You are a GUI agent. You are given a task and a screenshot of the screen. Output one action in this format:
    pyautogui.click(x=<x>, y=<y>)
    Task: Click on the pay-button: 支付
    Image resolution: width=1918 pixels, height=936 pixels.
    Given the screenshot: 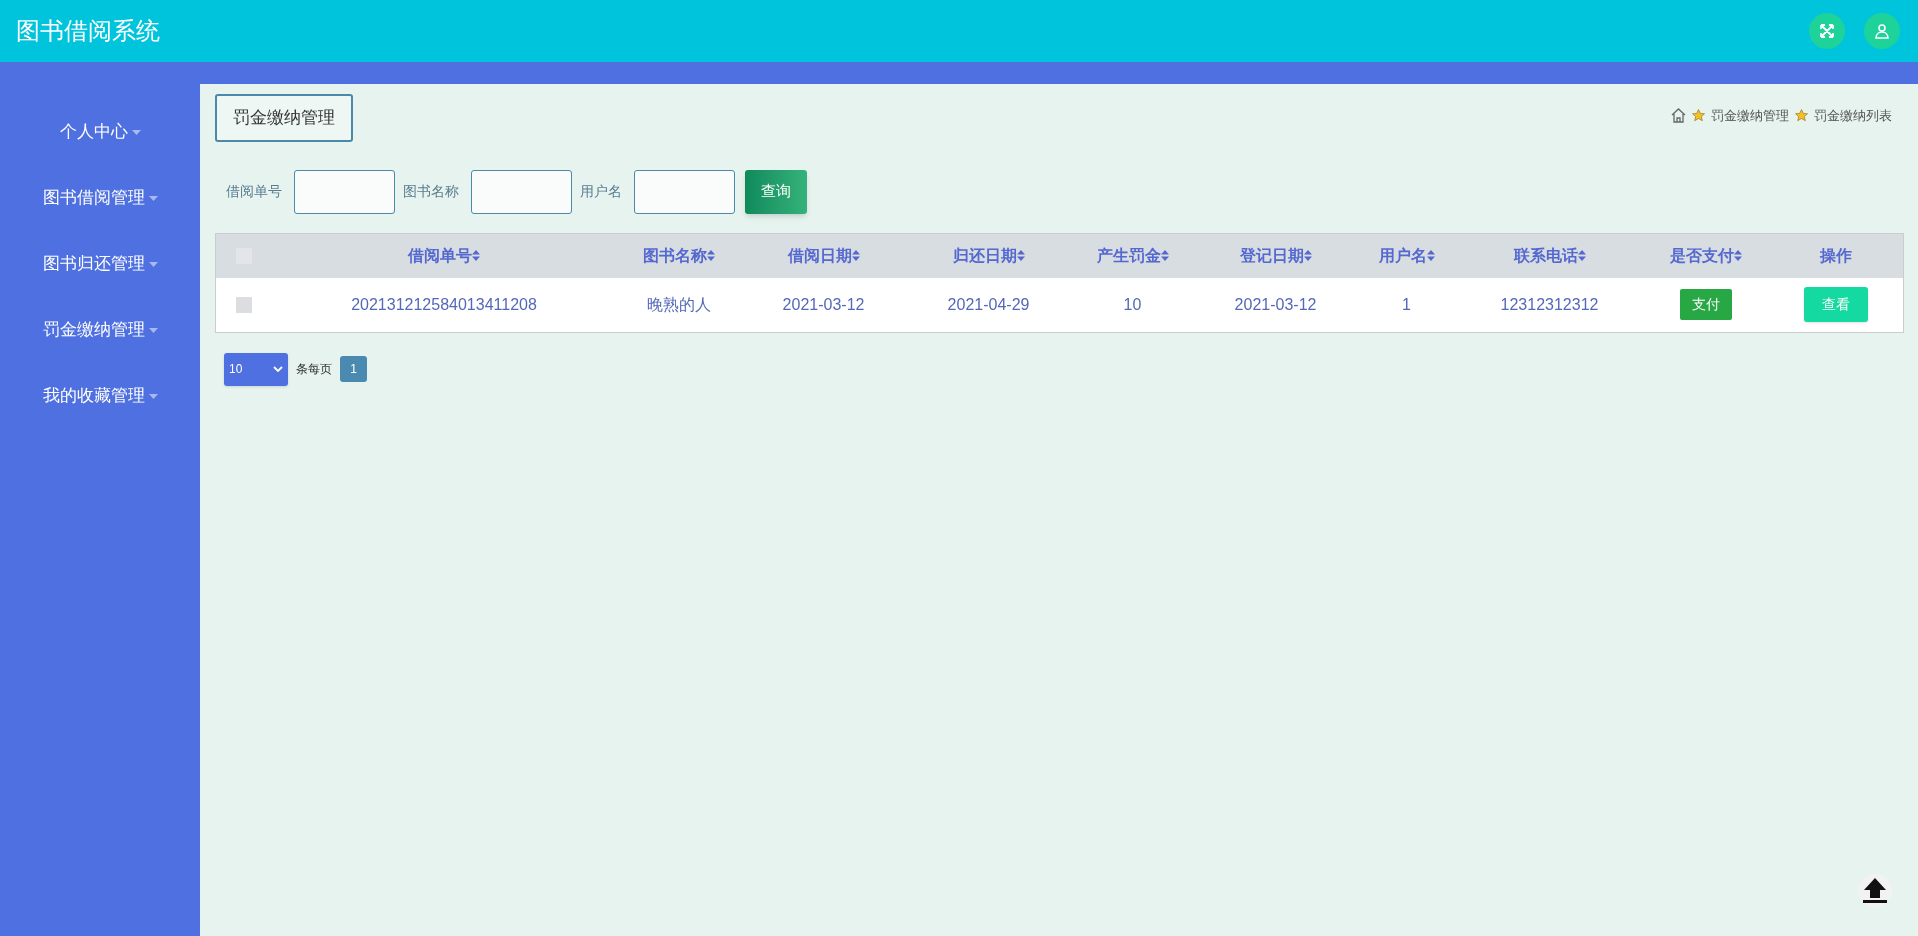 What is the action you would take?
    pyautogui.click(x=1706, y=305)
    